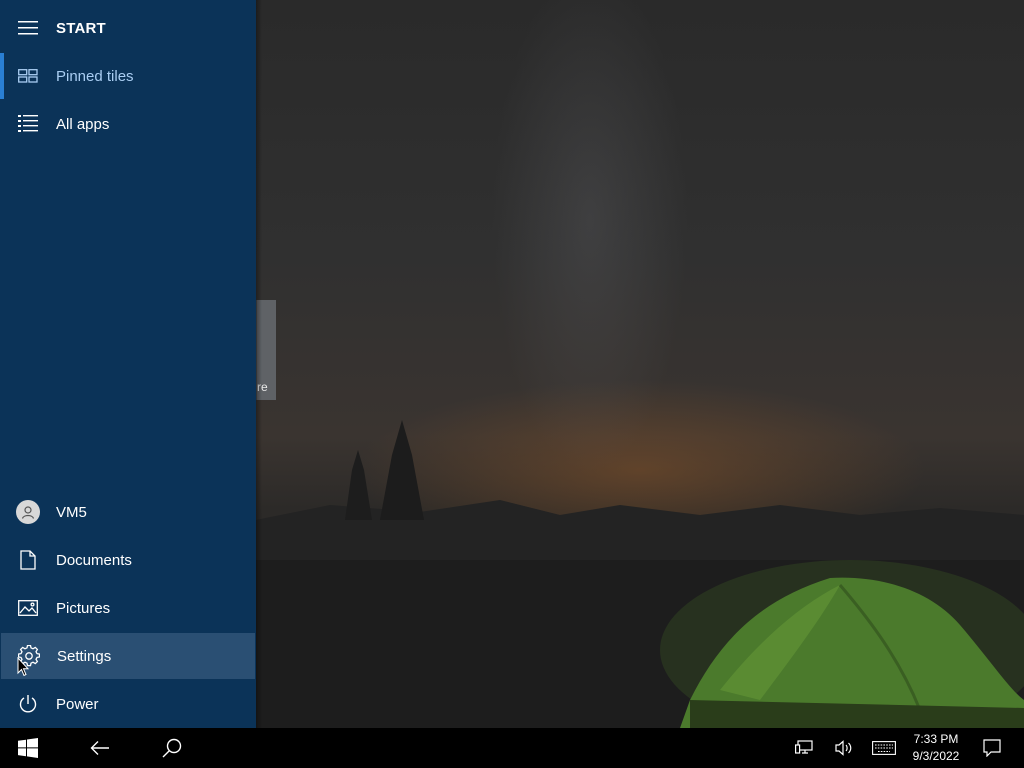  What do you see at coordinates (128, 28) in the screenshot?
I see `start-menu-header: START` at bounding box center [128, 28].